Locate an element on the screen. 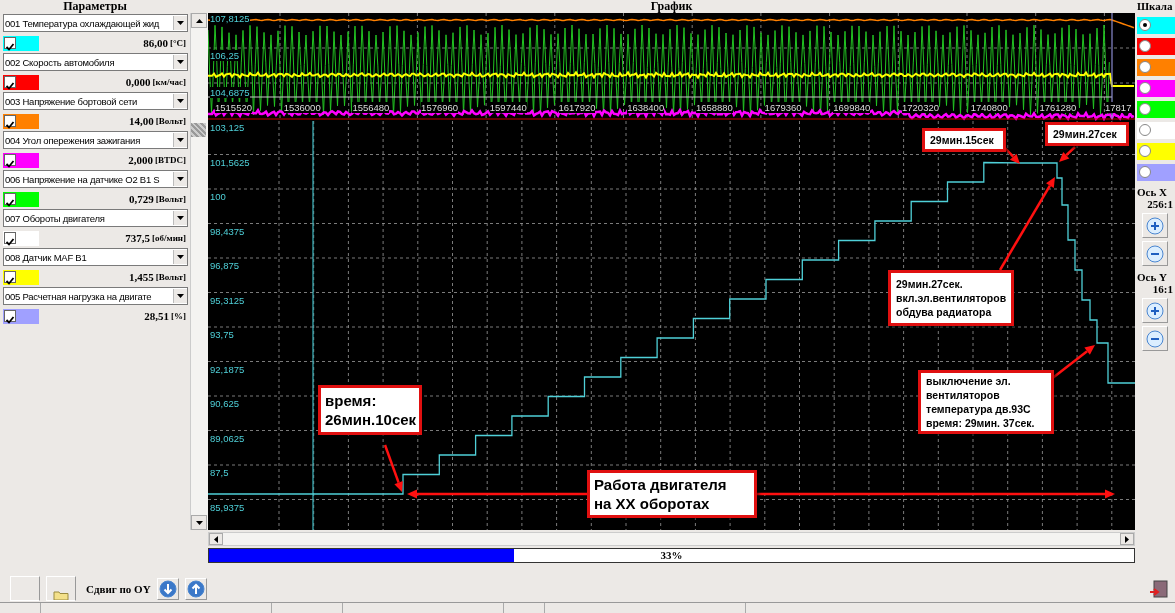  value-text: 0,000 is located at coordinates (138, 82).